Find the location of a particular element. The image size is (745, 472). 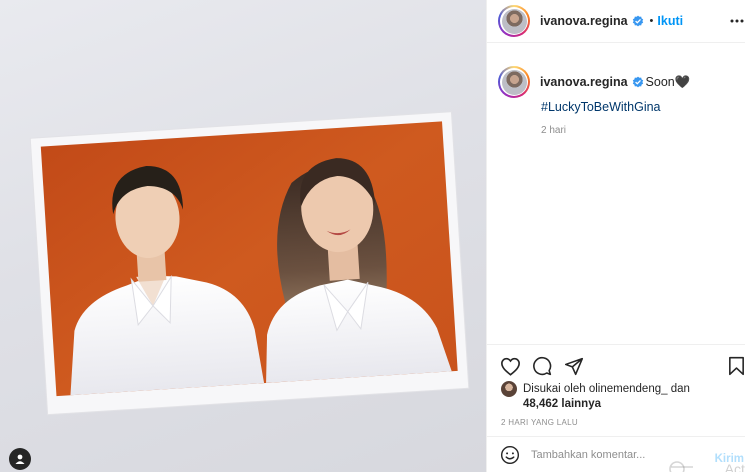

comment-bar: Acti Kirim is located at coordinates (616, 454).